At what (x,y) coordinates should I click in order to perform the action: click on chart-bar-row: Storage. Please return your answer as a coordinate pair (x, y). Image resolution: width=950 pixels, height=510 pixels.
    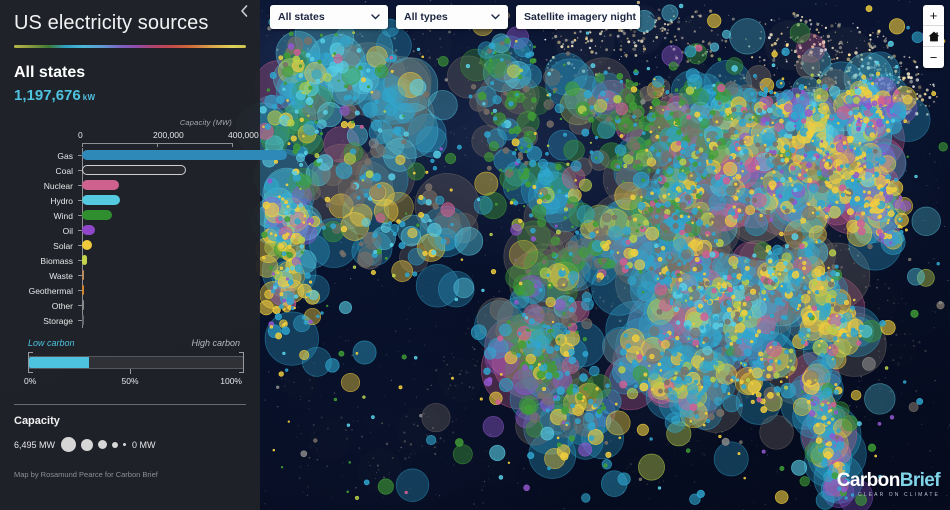
    Looking at the image, I should click on (130, 320).